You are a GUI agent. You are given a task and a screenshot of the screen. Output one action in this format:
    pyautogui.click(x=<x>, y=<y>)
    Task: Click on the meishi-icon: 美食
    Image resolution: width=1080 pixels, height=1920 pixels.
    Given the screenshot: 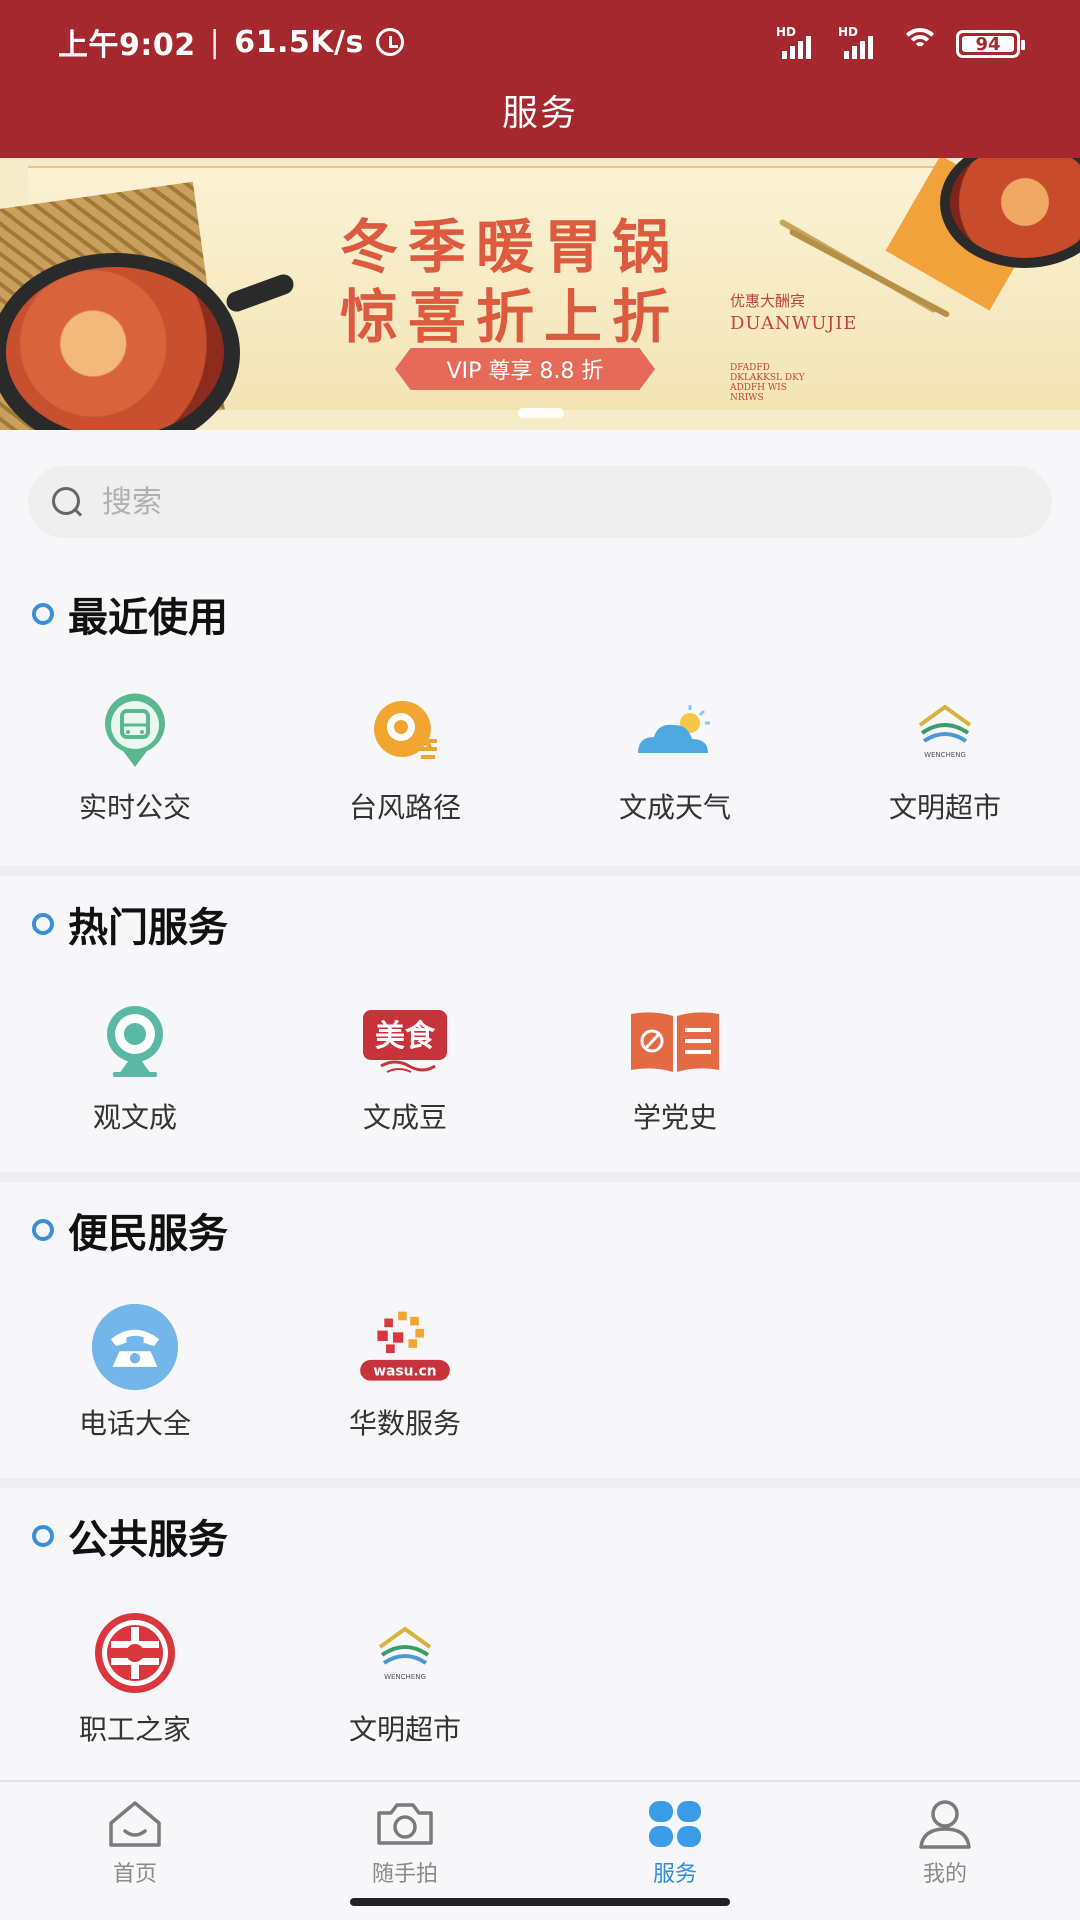 What is the action you would take?
    pyautogui.click(x=405, y=1041)
    